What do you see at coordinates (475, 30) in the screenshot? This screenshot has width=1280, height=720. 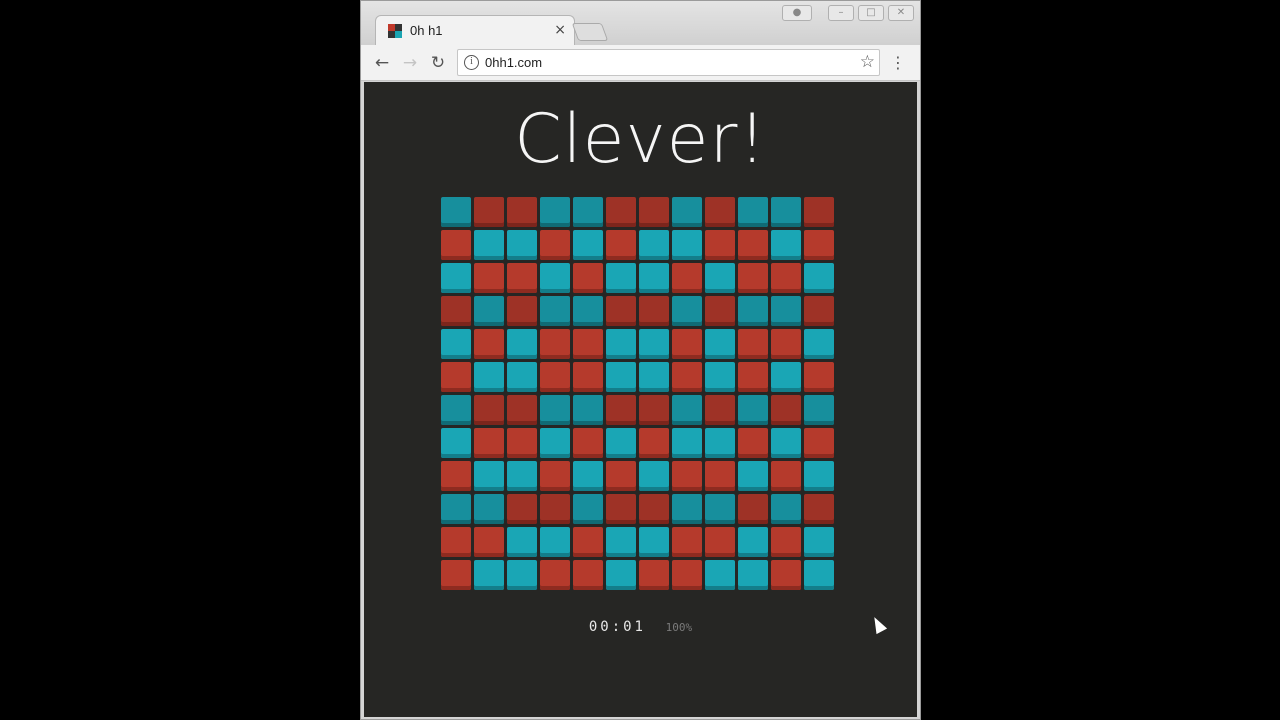 I see `tab-0hh1: 0h h1 ×` at bounding box center [475, 30].